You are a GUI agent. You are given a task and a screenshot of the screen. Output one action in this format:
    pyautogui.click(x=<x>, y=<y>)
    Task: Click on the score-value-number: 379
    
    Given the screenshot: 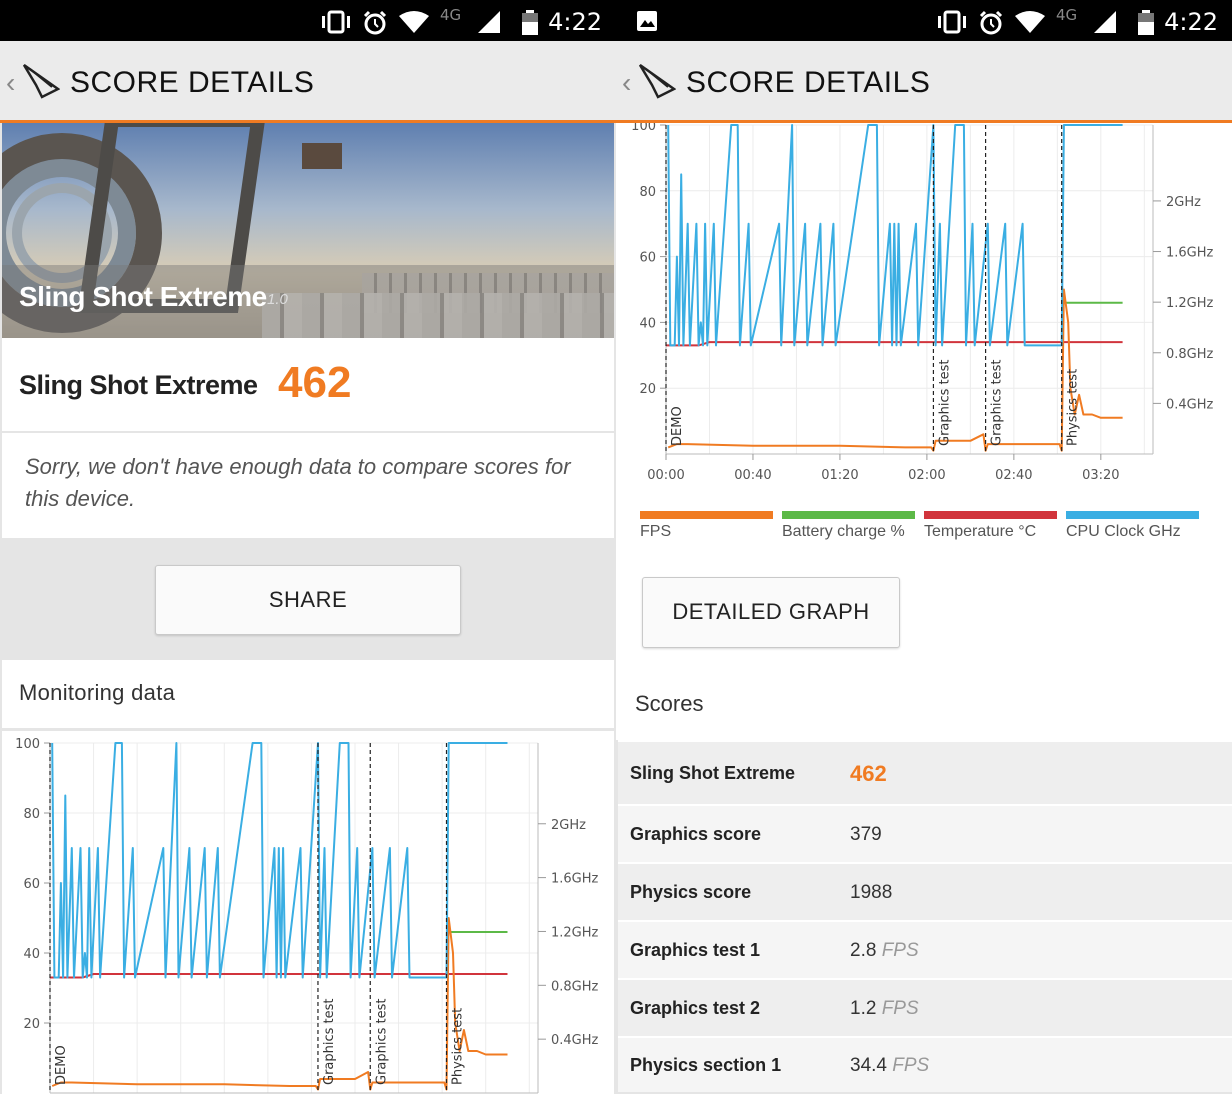 What is the action you would take?
    pyautogui.click(x=866, y=834)
    